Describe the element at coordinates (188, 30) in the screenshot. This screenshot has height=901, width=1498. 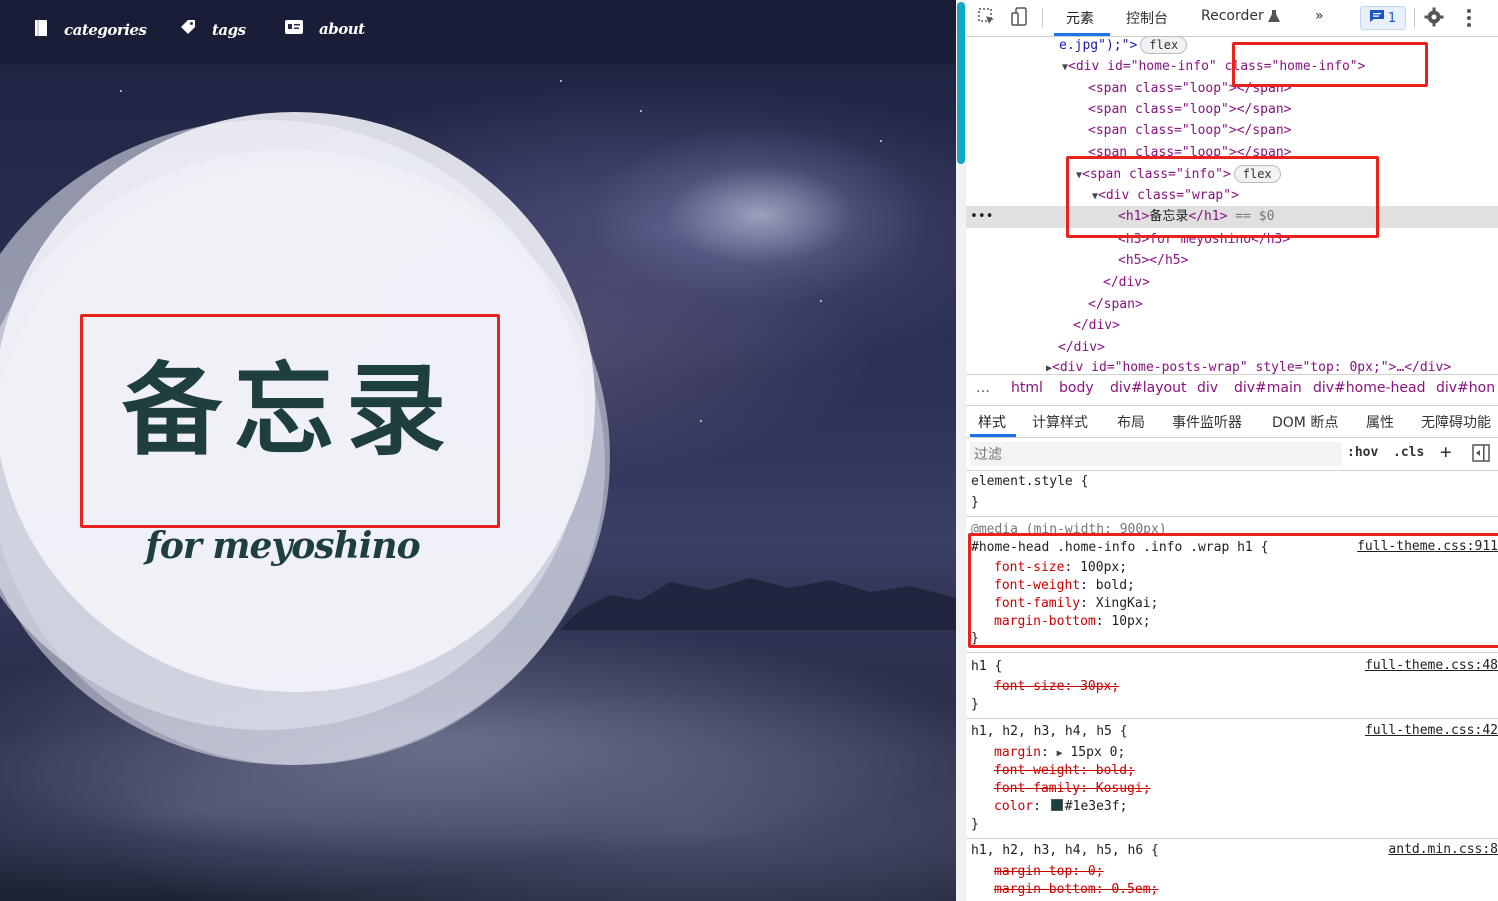
I see `tag-icon` at that location.